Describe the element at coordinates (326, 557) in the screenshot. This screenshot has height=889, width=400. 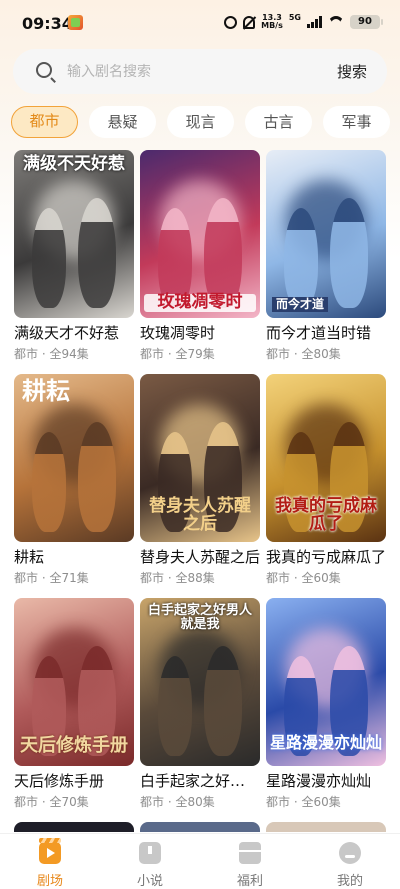
I see `drama-title: 我真的亏成麻瓜了` at that location.